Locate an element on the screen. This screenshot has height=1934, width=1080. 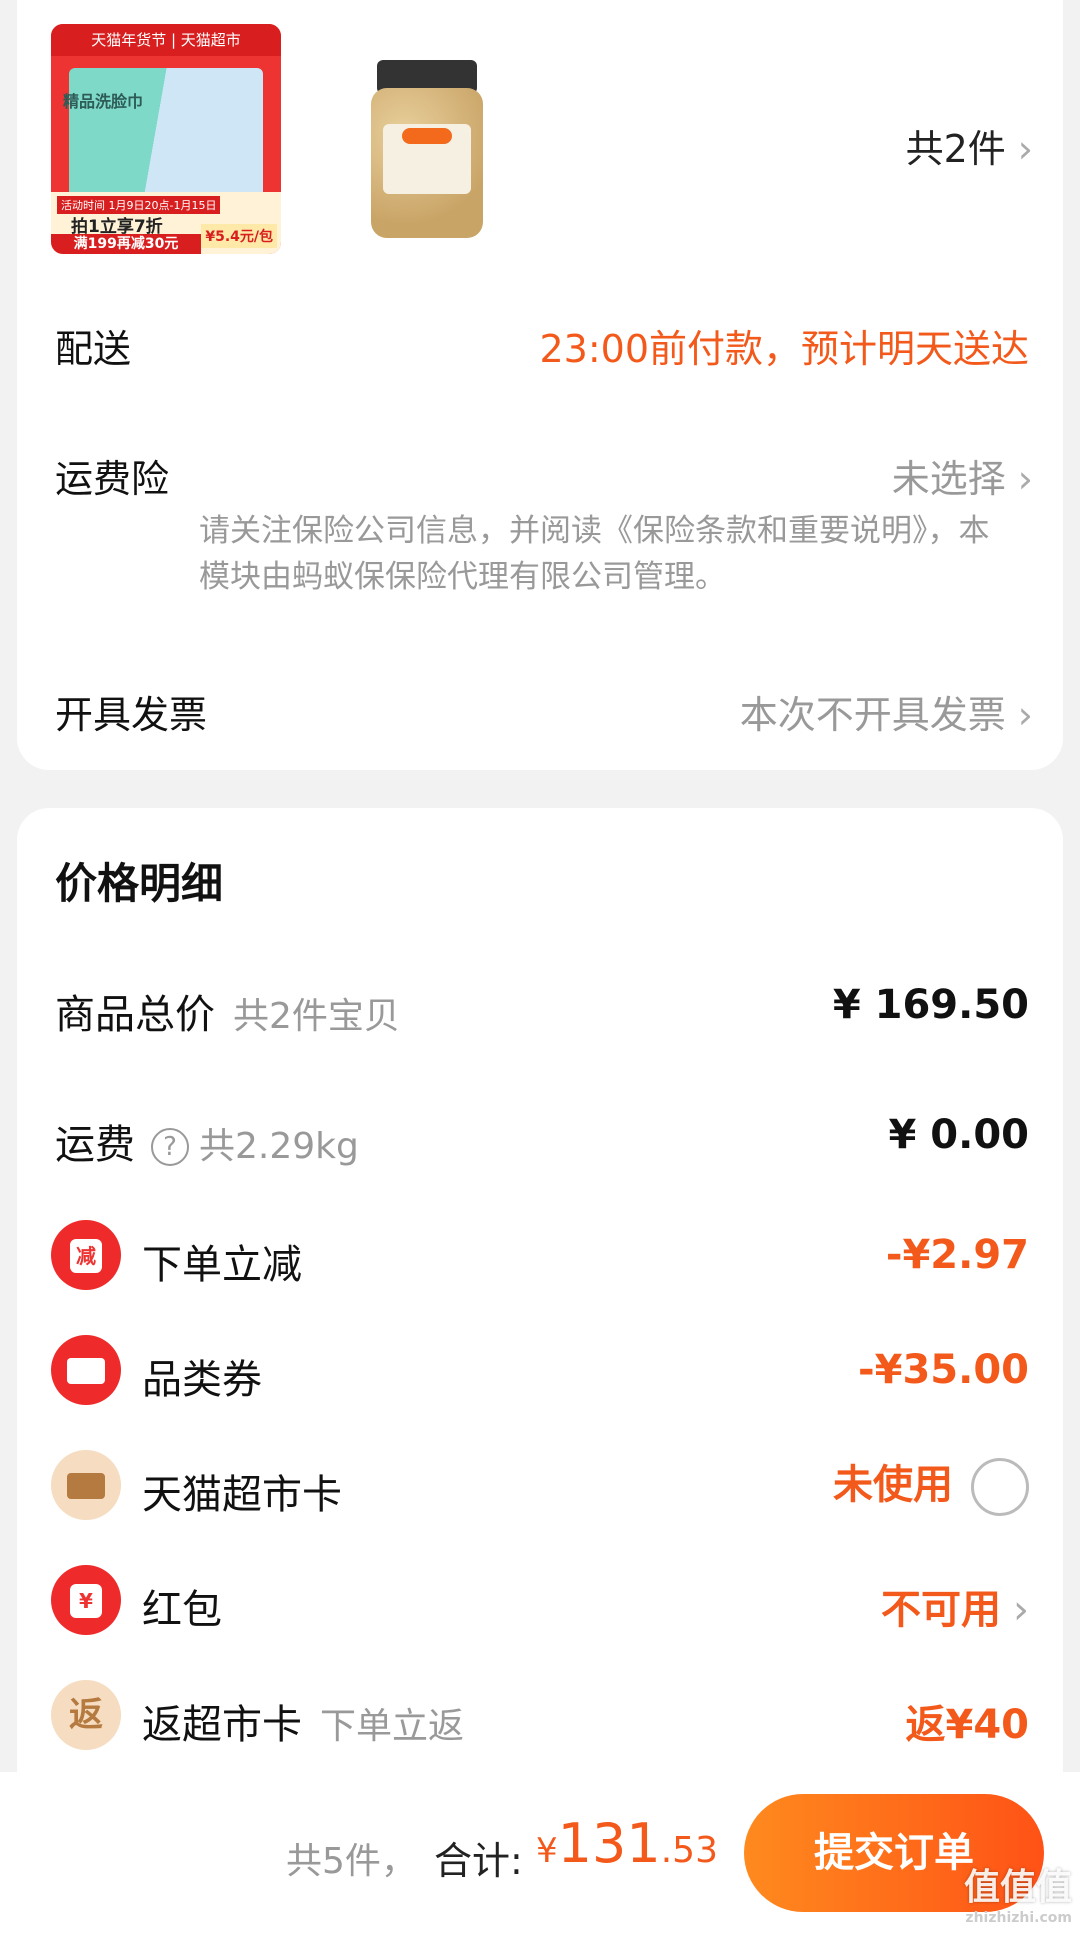
invoice-value: 本次不开具发票 is located at coordinates (872, 715).